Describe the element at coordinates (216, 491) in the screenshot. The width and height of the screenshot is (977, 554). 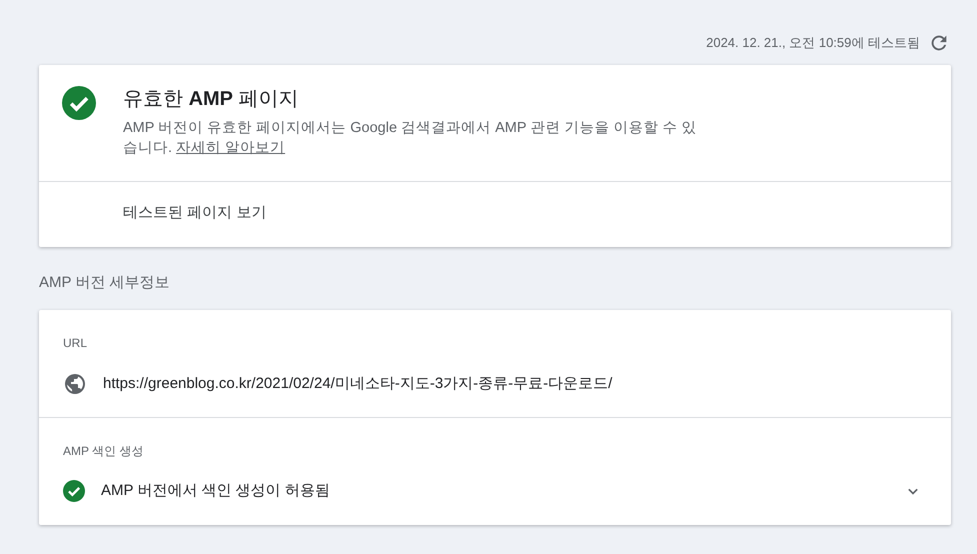
I see `status-text: AMP 버전에서 색인 생성이 허용됨` at that location.